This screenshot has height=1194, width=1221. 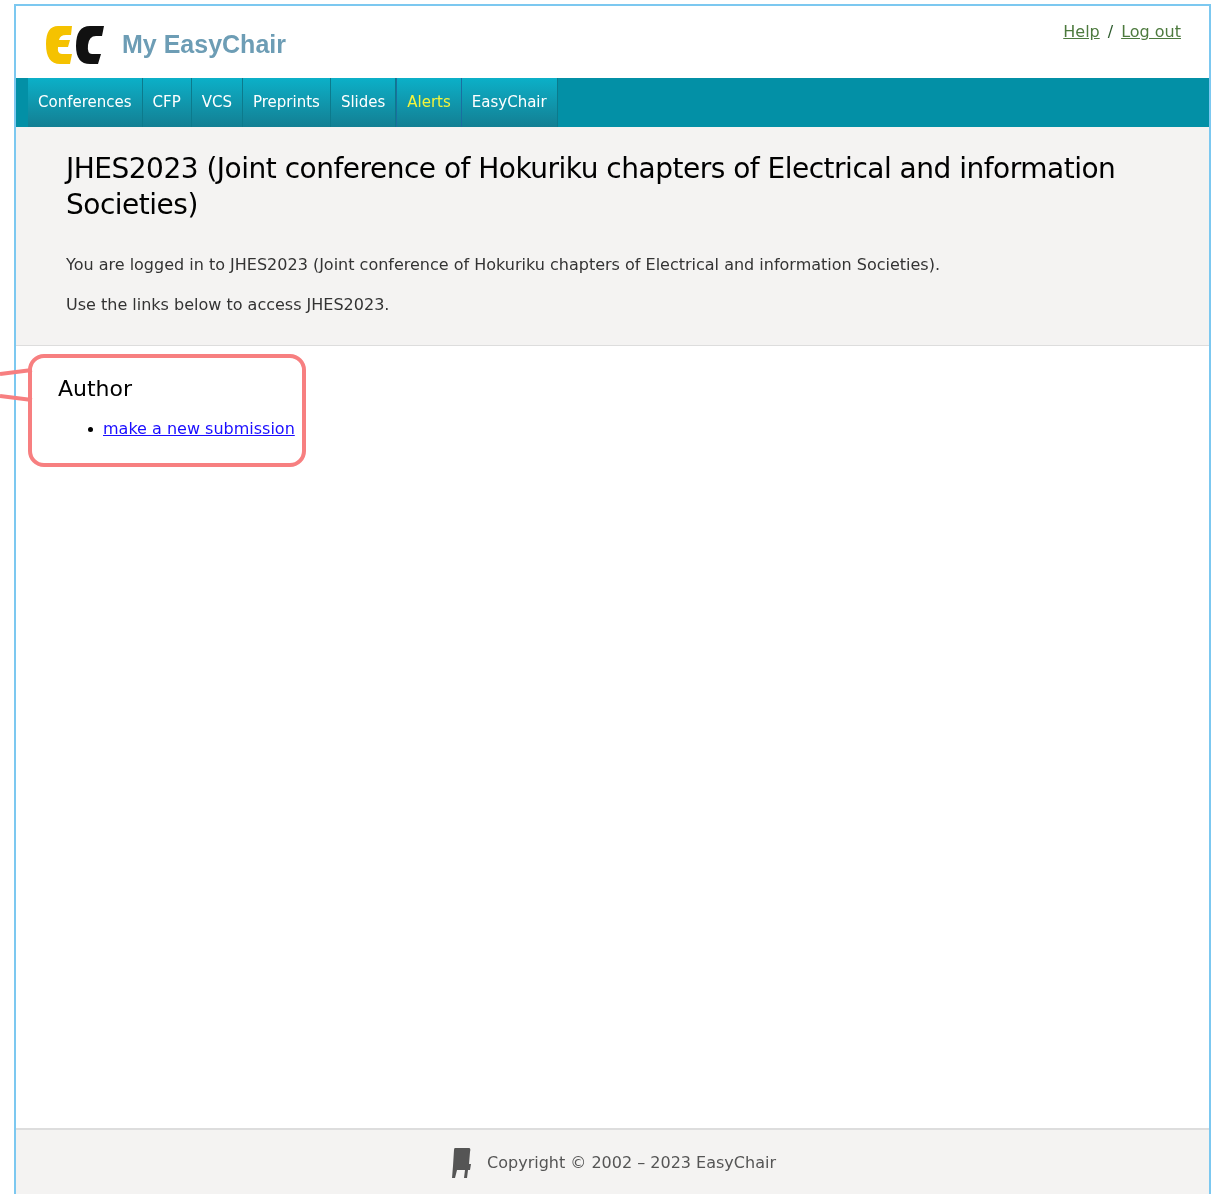 I want to click on menu-tab: EasyChair, so click(x=509, y=102).